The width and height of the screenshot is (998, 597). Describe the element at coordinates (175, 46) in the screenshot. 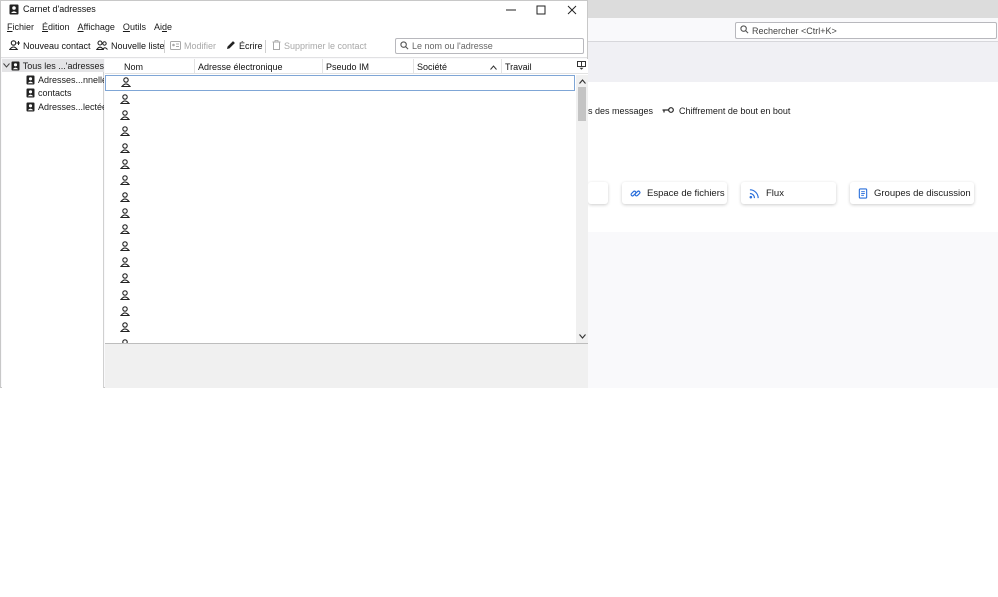

I see `edit-card-icon` at that location.